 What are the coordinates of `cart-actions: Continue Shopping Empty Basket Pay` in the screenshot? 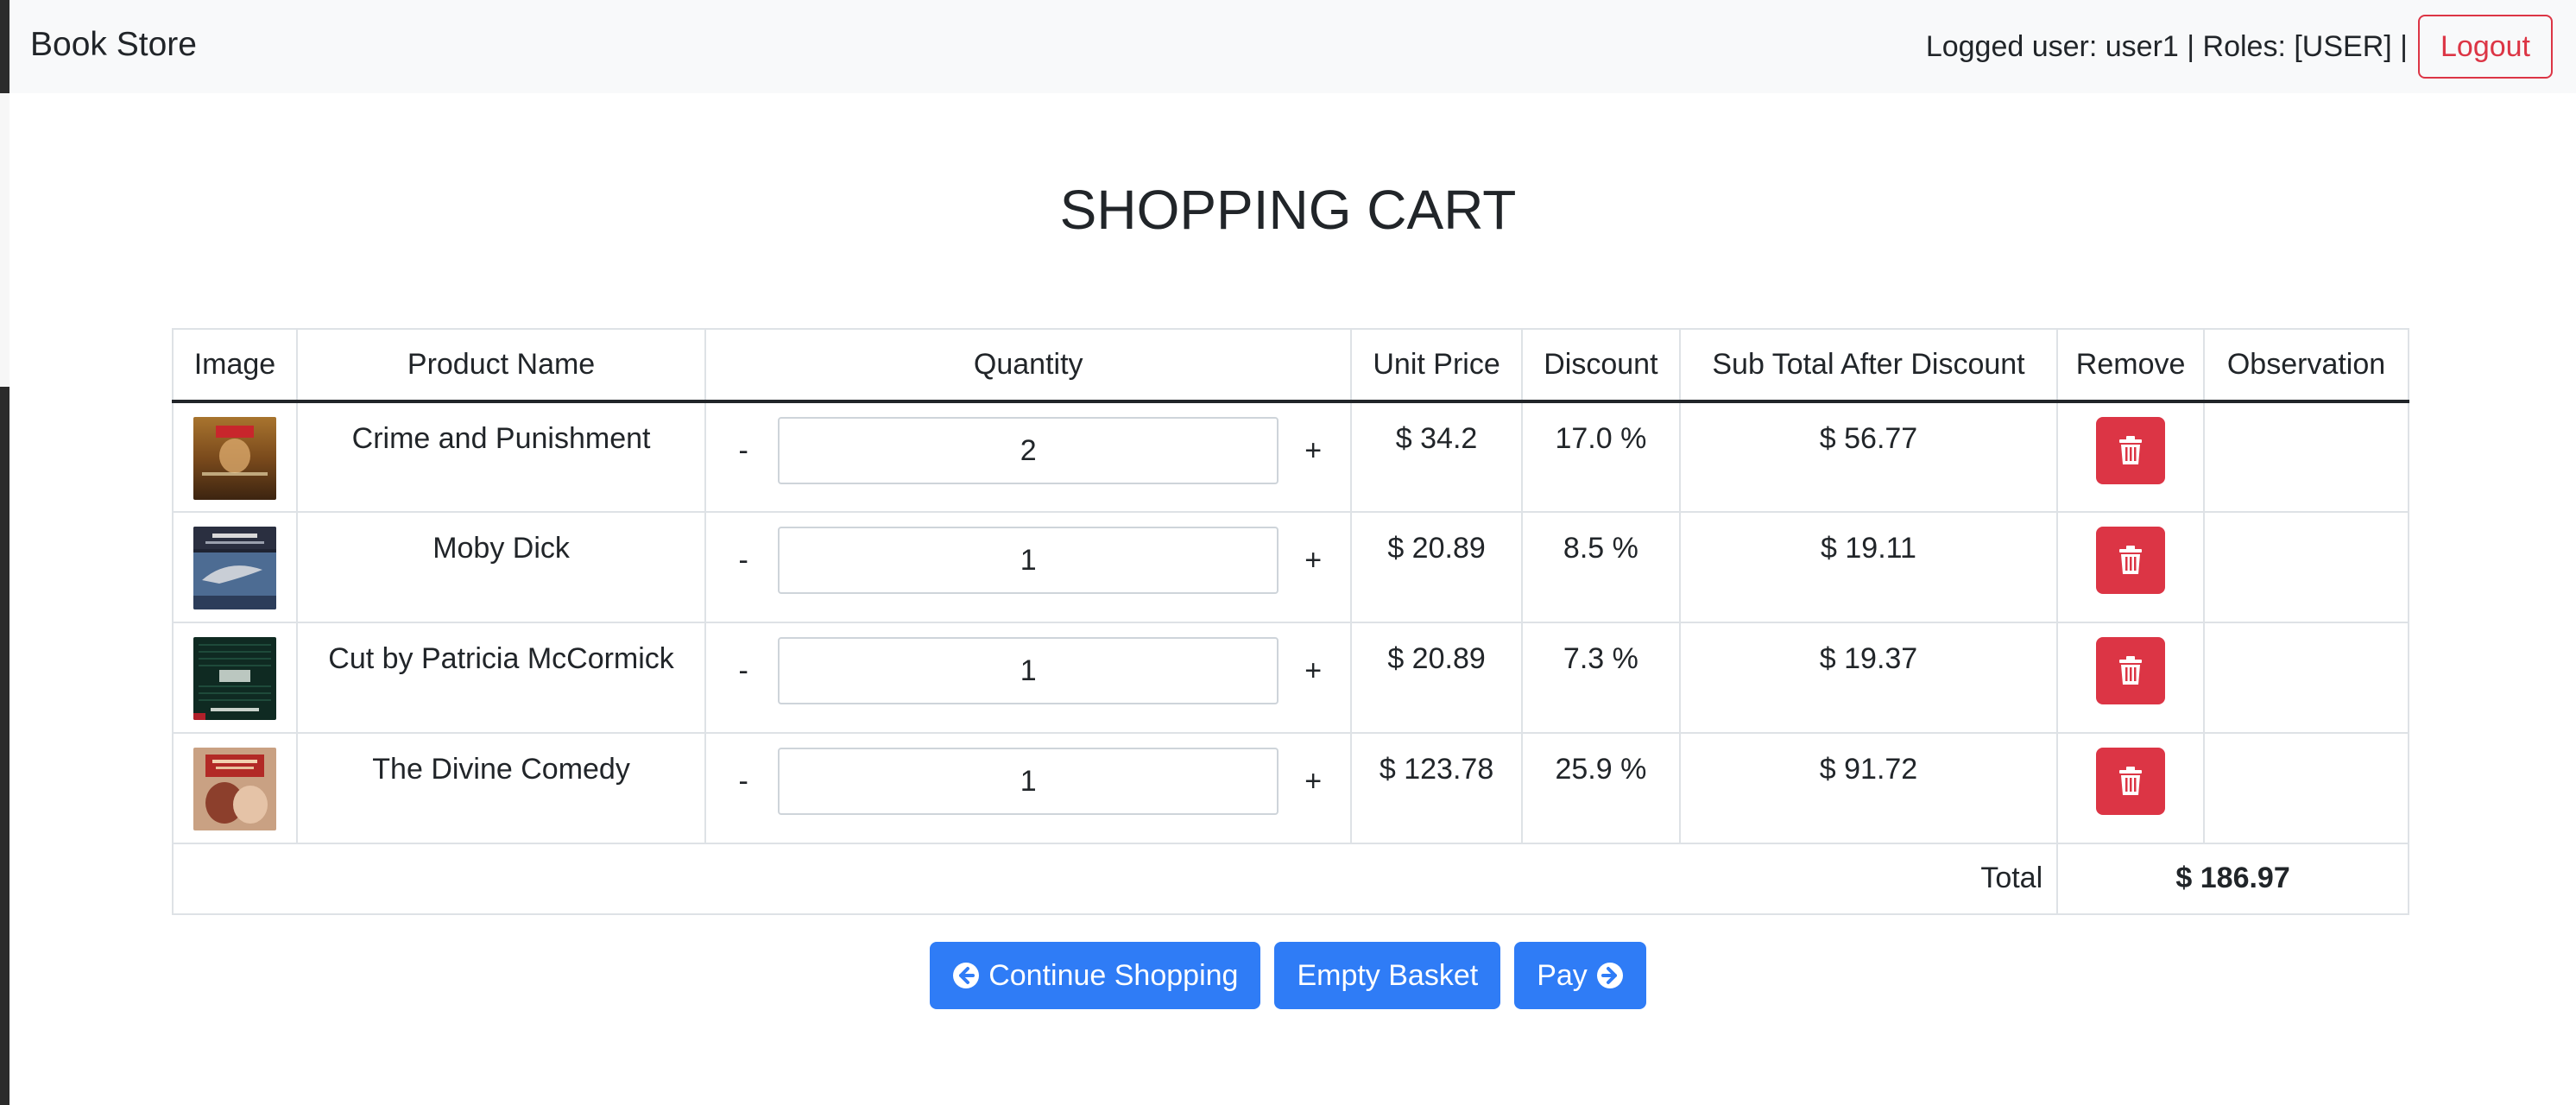 It's located at (1288, 976).